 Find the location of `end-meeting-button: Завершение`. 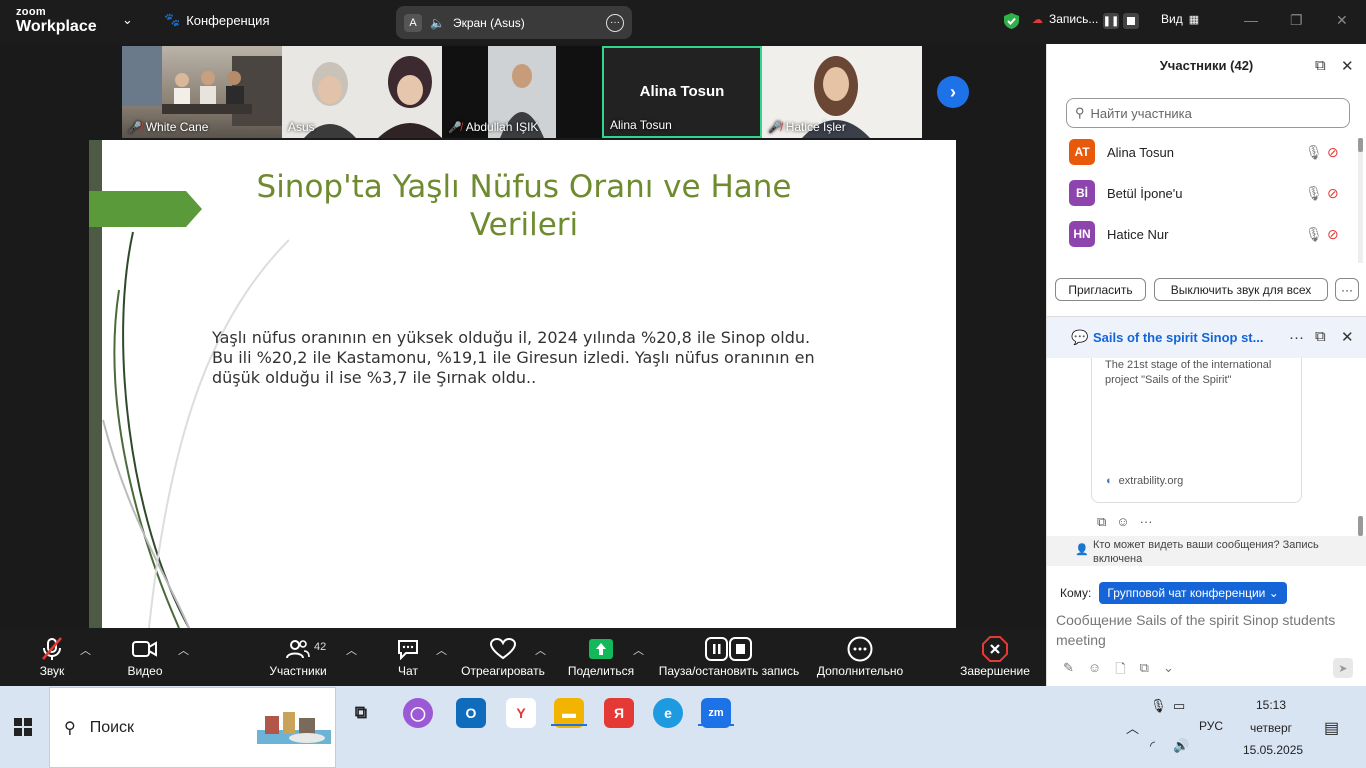

end-meeting-button: Завершение is located at coordinates (995, 657).